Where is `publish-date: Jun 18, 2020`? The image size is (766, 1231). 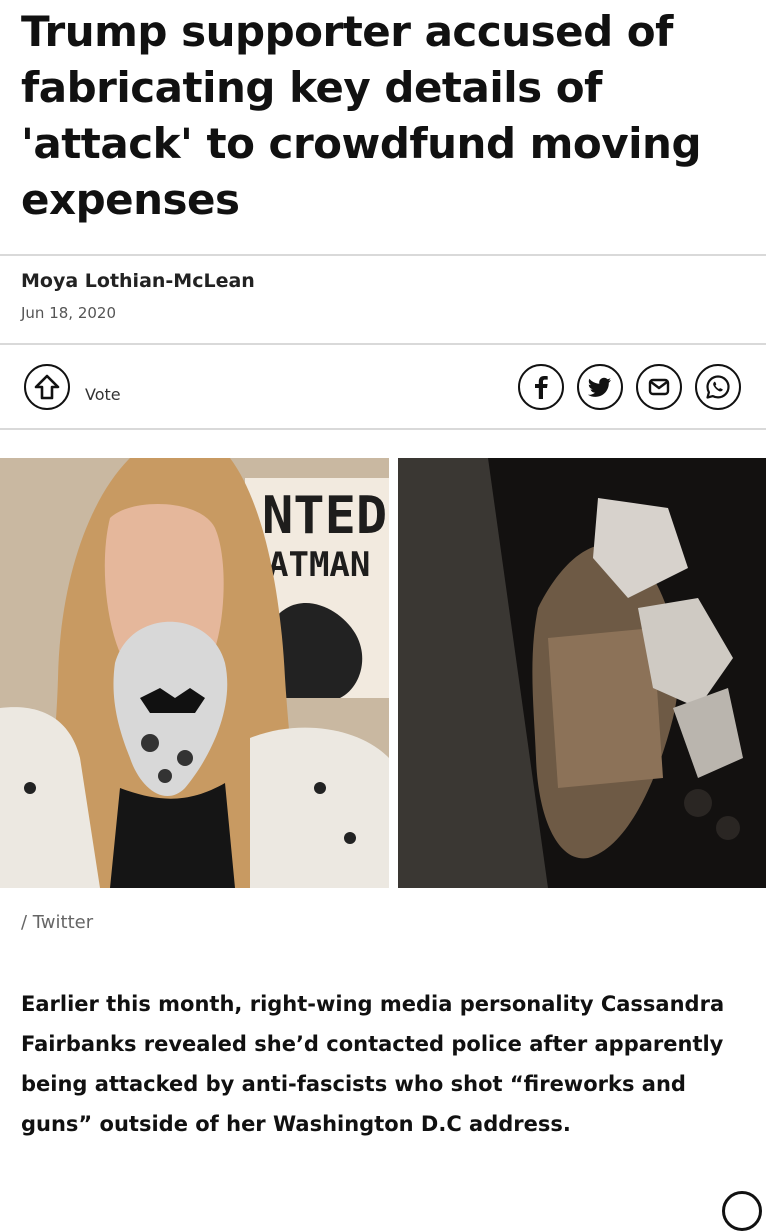 publish-date: Jun 18, 2020 is located at coordinates (69, 313).